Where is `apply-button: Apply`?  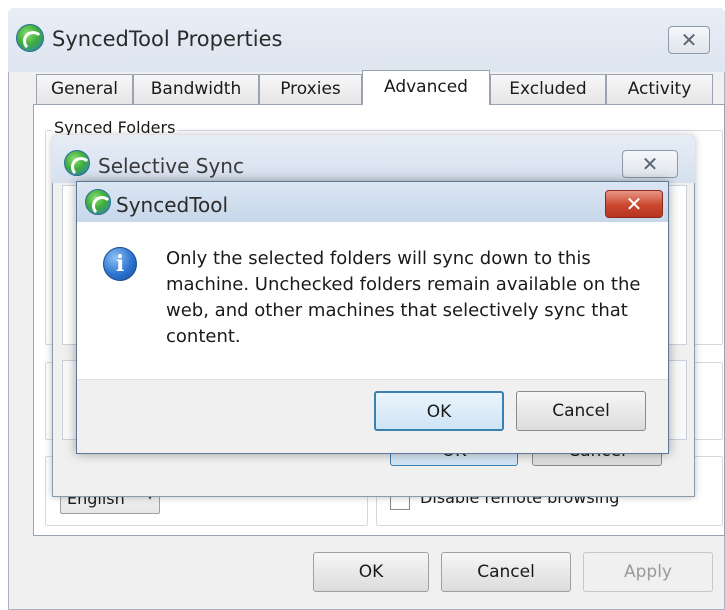
apply-button: Apply is located at coordinates (648, 572).